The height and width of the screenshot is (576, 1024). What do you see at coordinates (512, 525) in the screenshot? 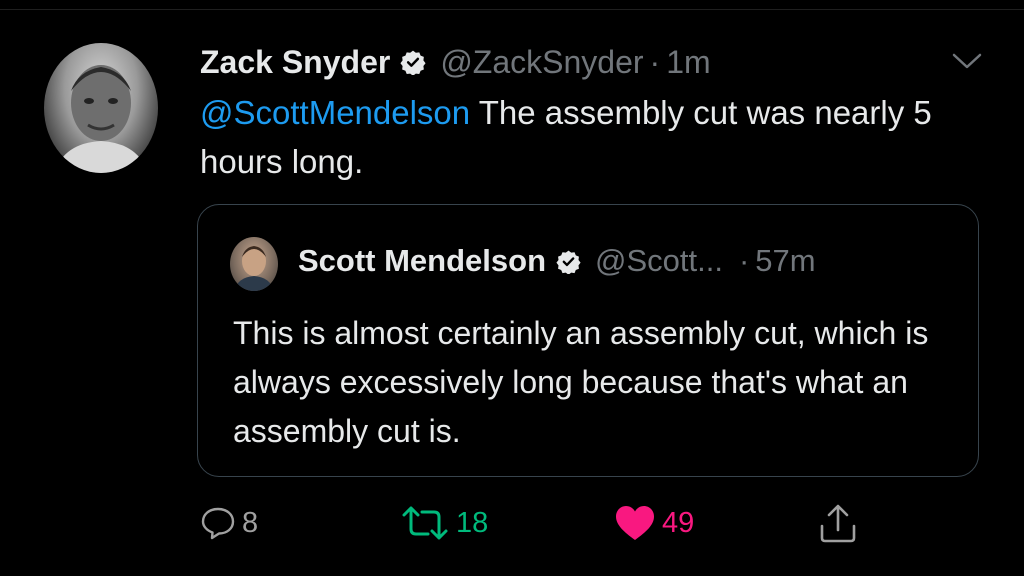
I see `tweet-actions-bar: 8 18 49` at bounding box center [512, 525].